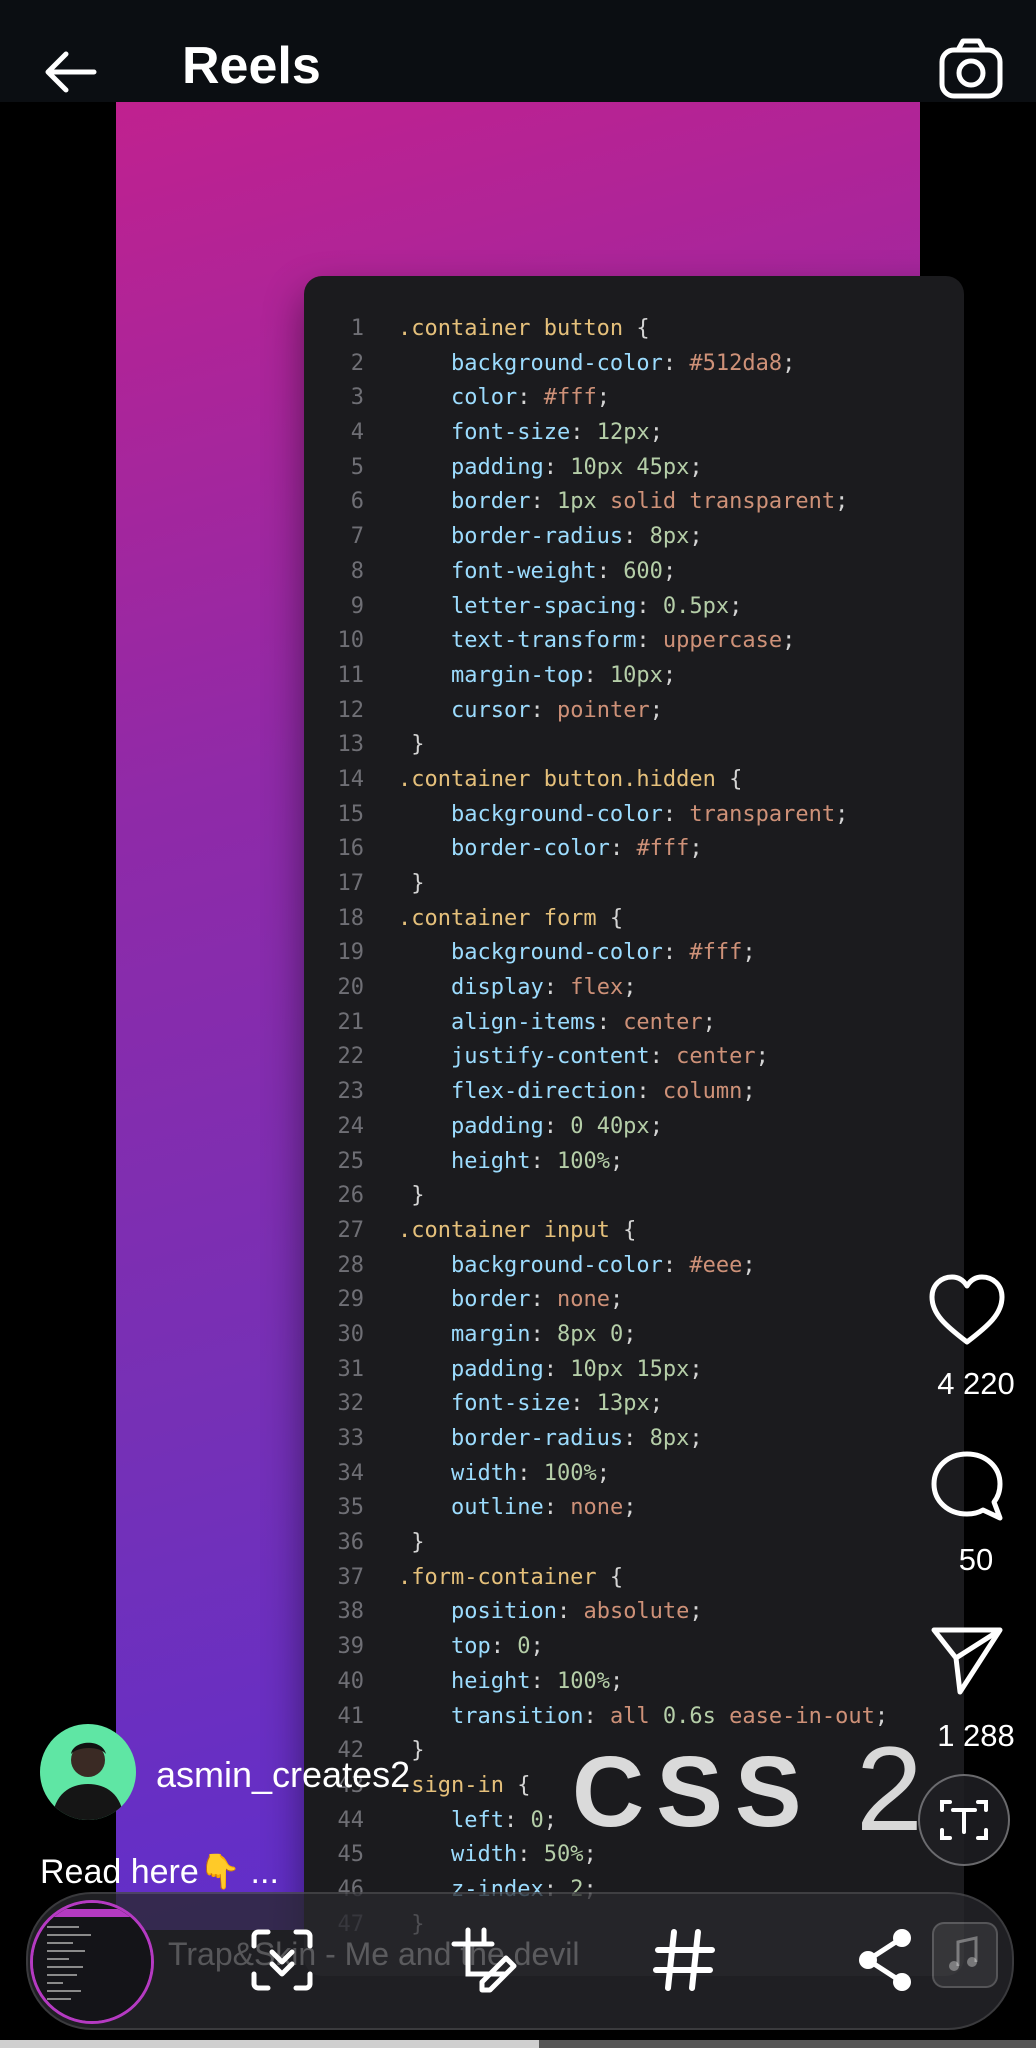  I want to click on arrow-left-icon, so click(70, 72).